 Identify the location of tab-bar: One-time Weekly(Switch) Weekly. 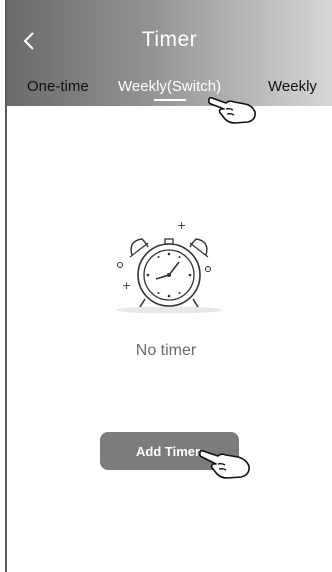
(169, 90).